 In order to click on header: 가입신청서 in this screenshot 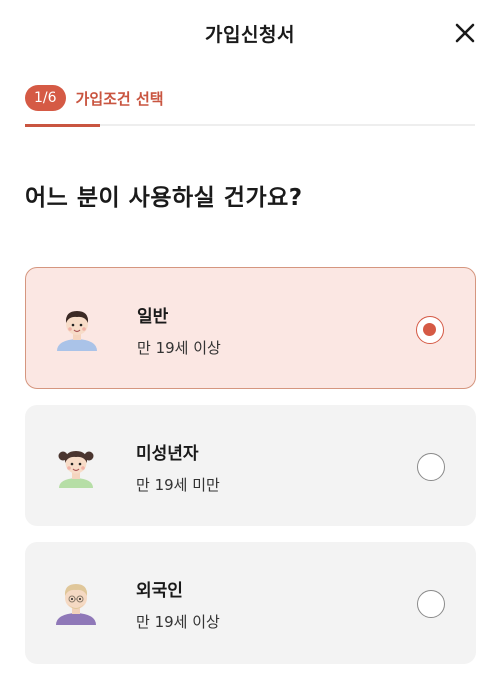, I will do `click(250, 33)`.